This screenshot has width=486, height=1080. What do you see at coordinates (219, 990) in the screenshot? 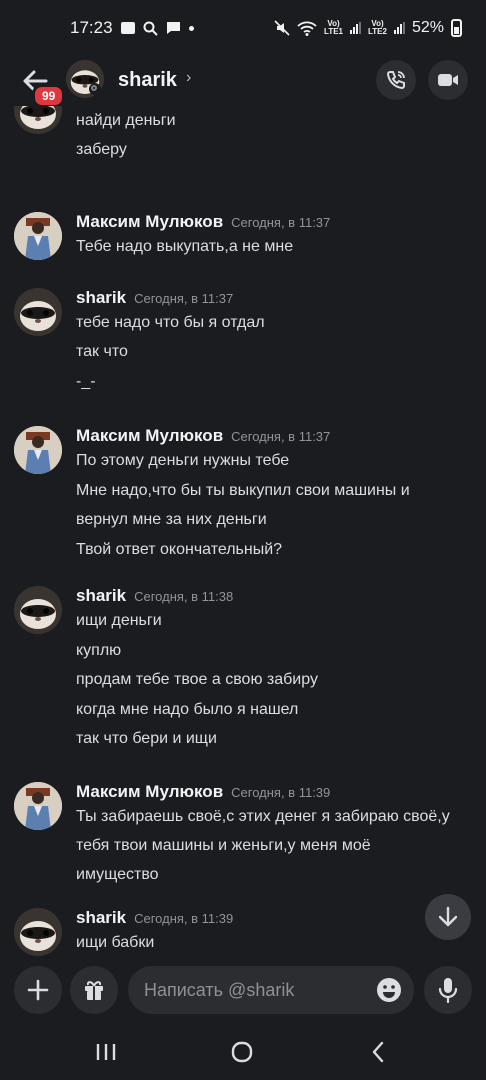
I see `message-input-placeholder: Написать @sharik` at bounding box center [219, 990].